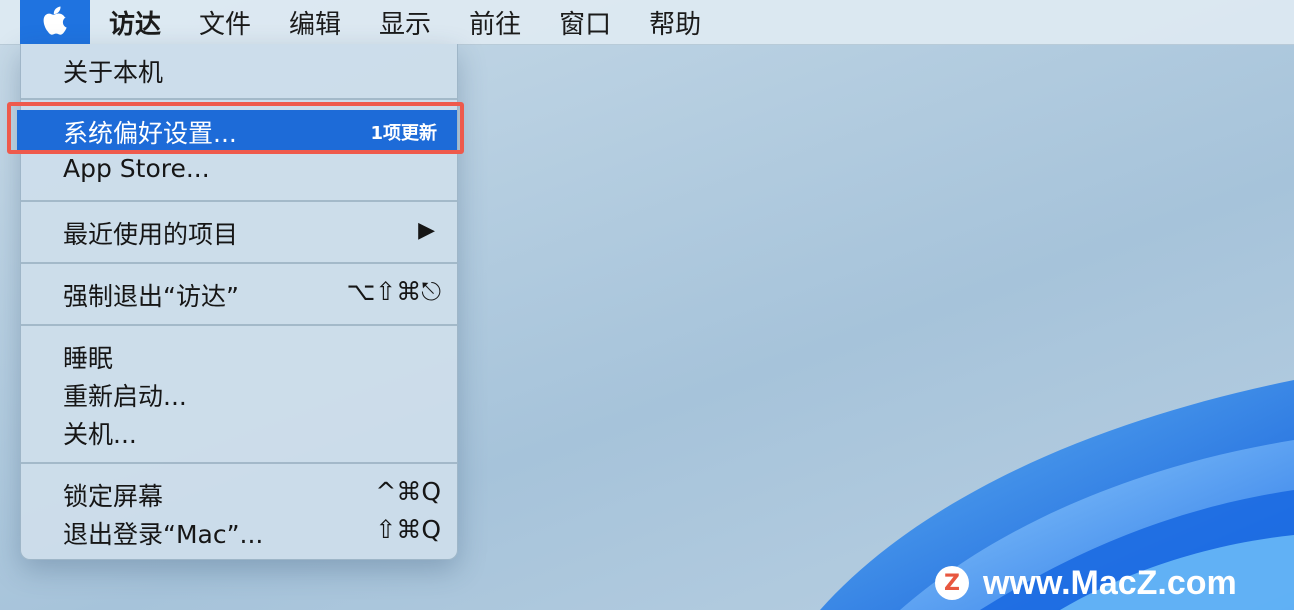  I want to click on menubar-item-edit: 编辑, so click(315, 22).